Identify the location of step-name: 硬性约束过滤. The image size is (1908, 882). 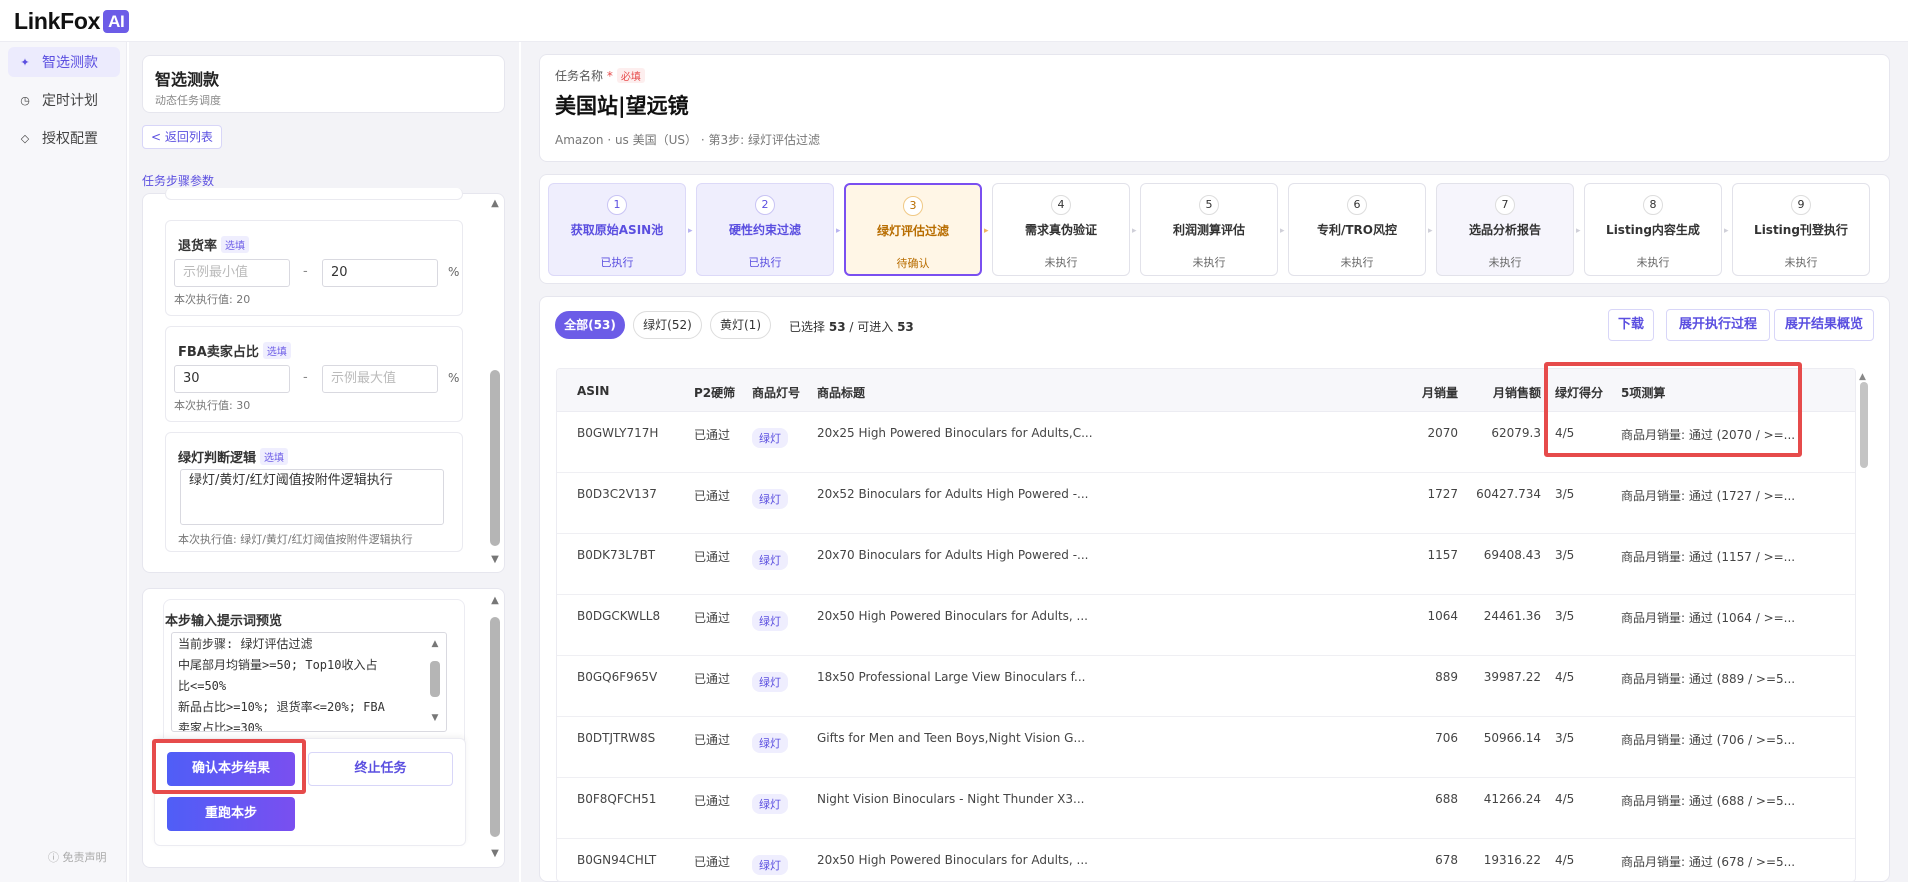
(764, 230).